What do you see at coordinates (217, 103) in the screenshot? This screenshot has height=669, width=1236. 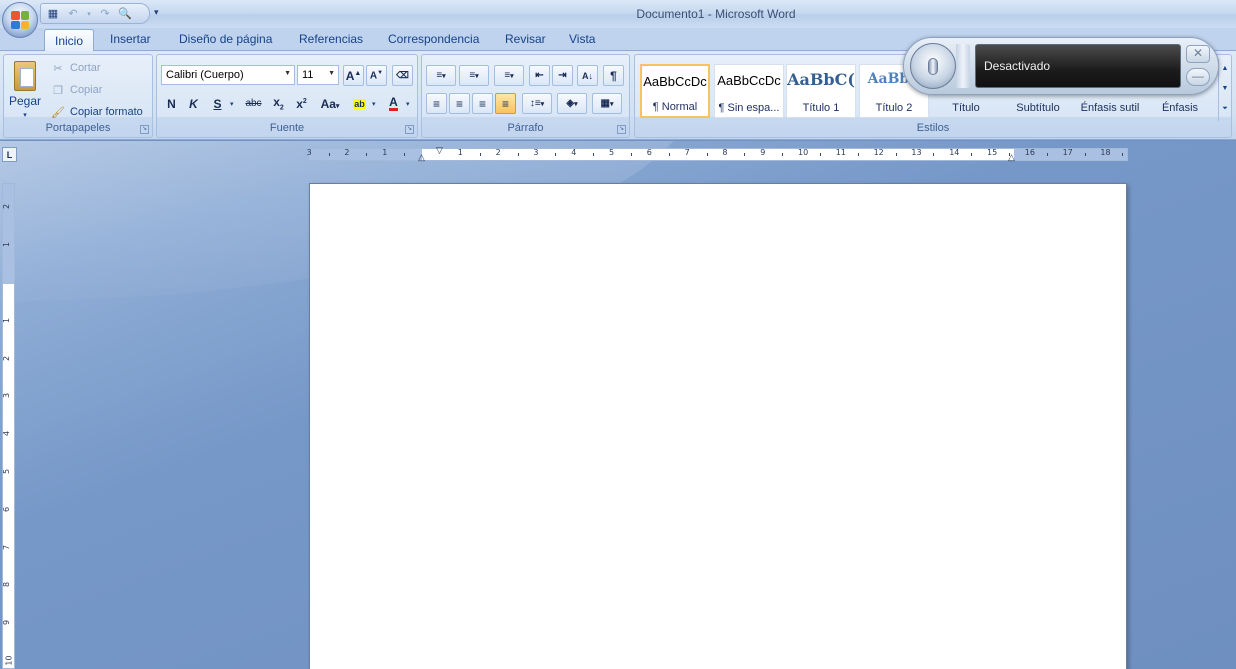 I see `underline-button: S` at bounding box center [217, 103].